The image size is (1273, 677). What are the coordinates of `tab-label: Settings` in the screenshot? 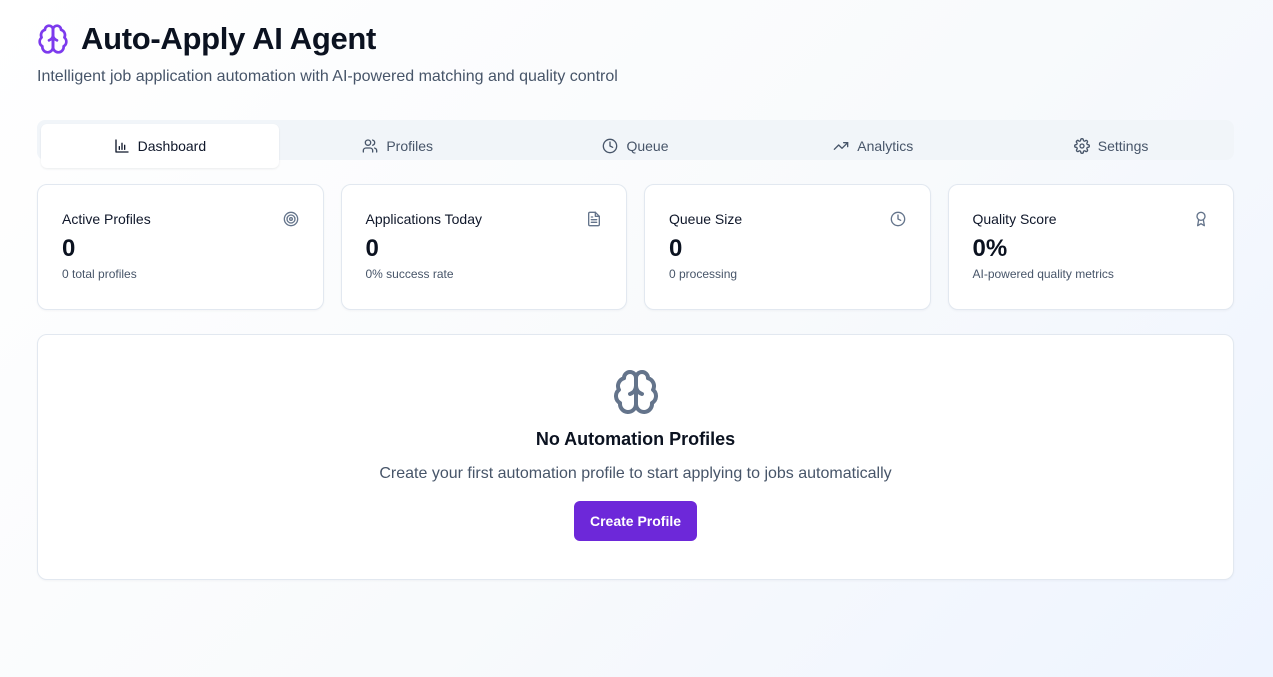 It's located at (1123, 146).